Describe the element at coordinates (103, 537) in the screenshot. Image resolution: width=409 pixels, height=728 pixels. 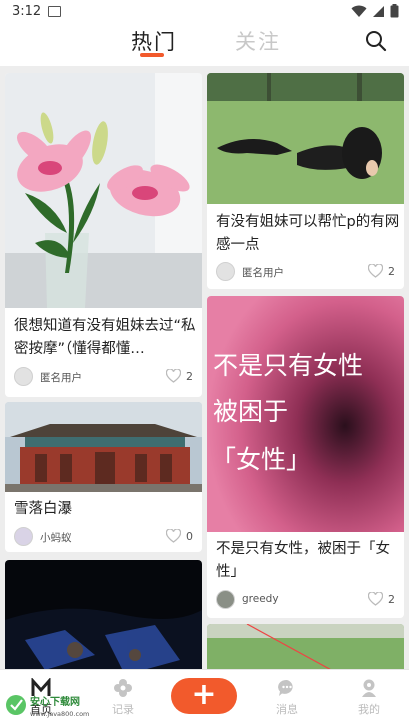
I see `card-meta: 小蚂蚁 0` at that location.